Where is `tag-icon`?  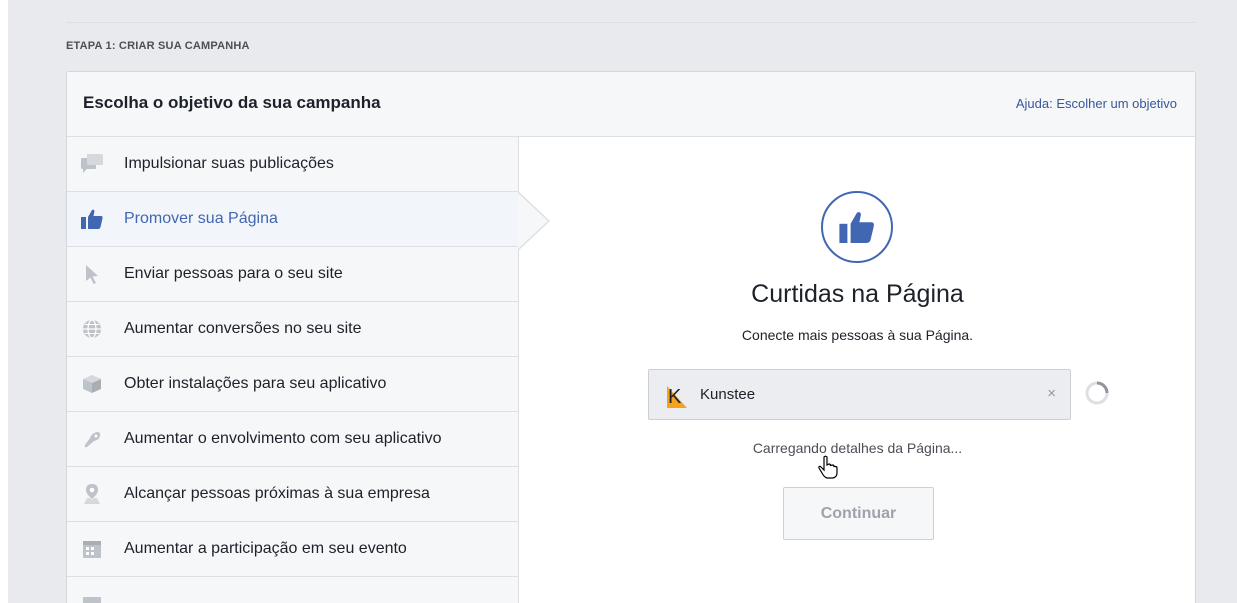
tag-icon is located at coordinates (92, 598).